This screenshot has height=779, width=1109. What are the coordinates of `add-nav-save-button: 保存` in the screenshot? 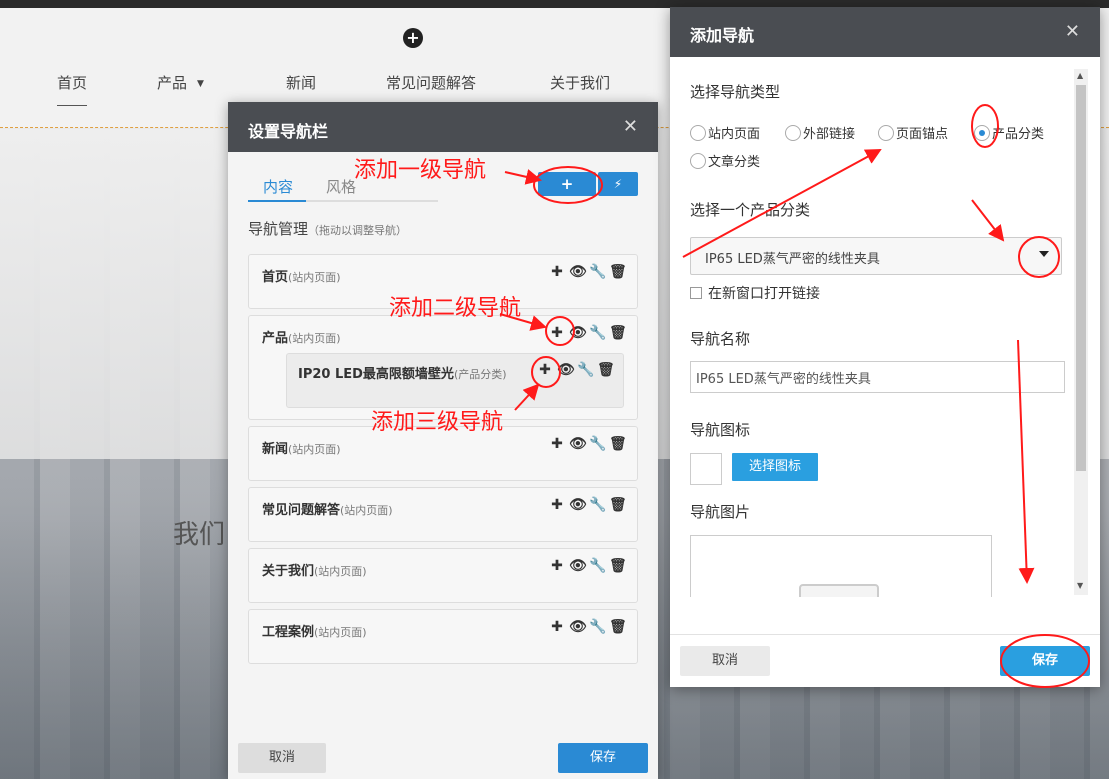 It's located at (1045, 661).